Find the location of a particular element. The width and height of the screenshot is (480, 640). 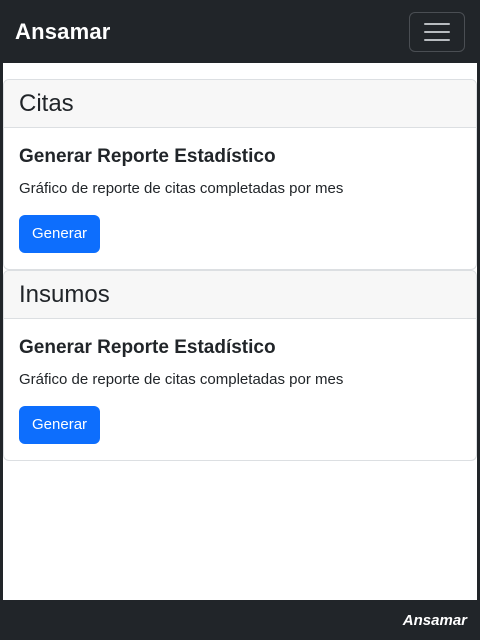

navbar-brand: Ansamar is located at coordinates (63, 32).